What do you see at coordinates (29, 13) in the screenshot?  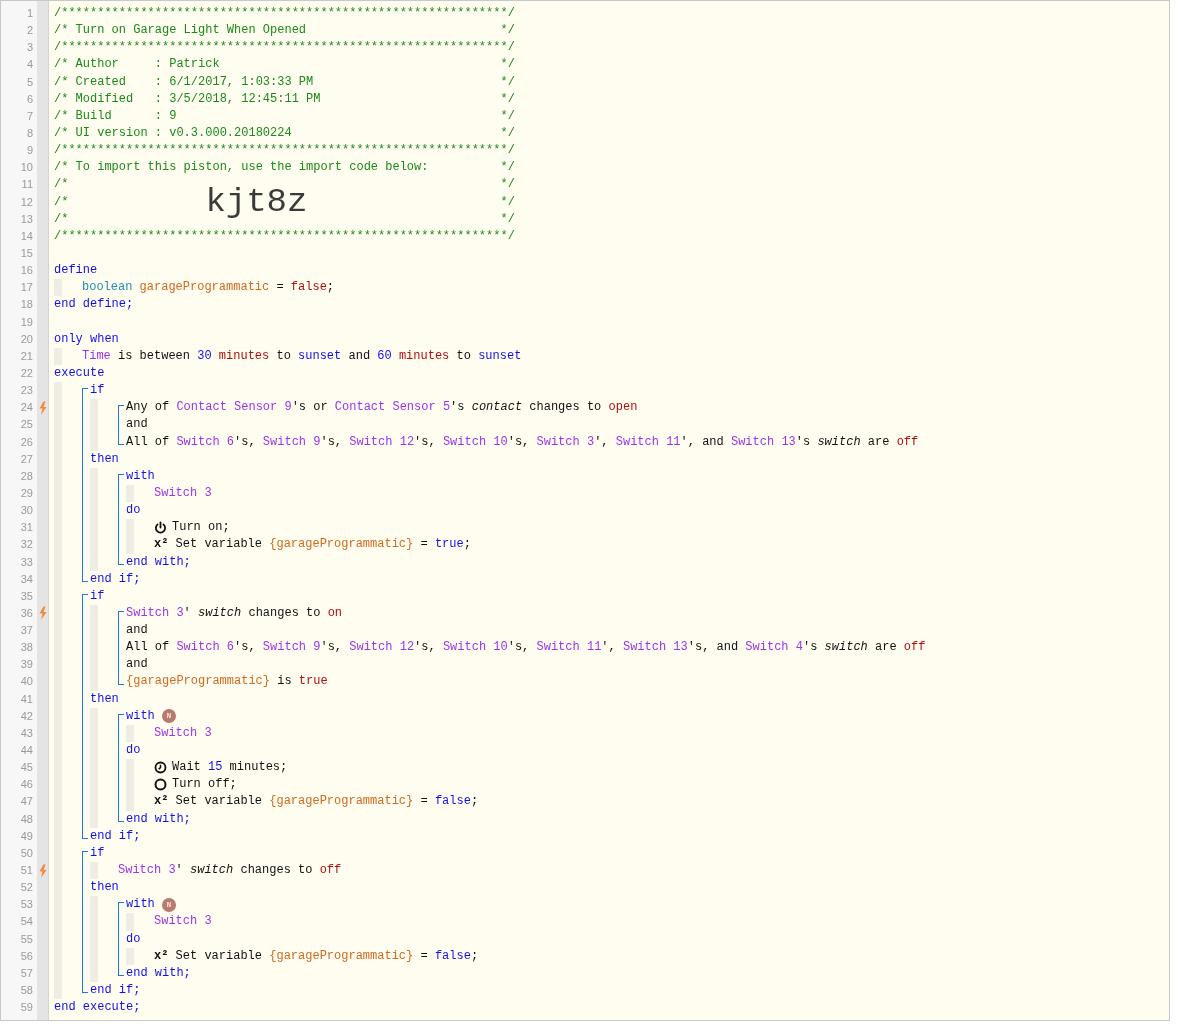 I see `line-number: 1` at bounding box center [29, 13].